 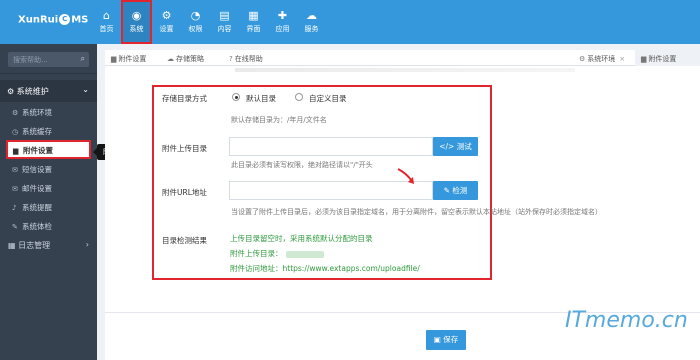 I want to click on clock-icon: ◷, so click(x=15, y=132).